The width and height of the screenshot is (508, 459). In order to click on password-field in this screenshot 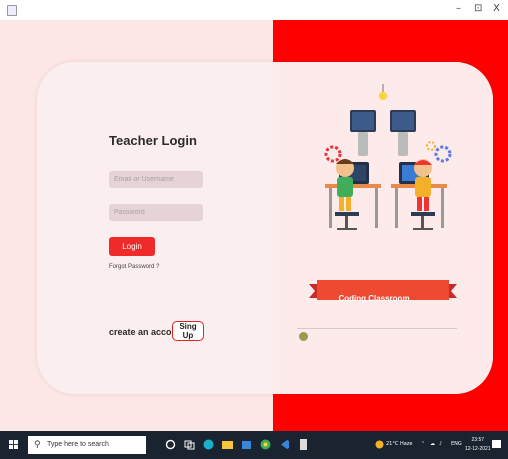, I will do `click(156, 212)`.